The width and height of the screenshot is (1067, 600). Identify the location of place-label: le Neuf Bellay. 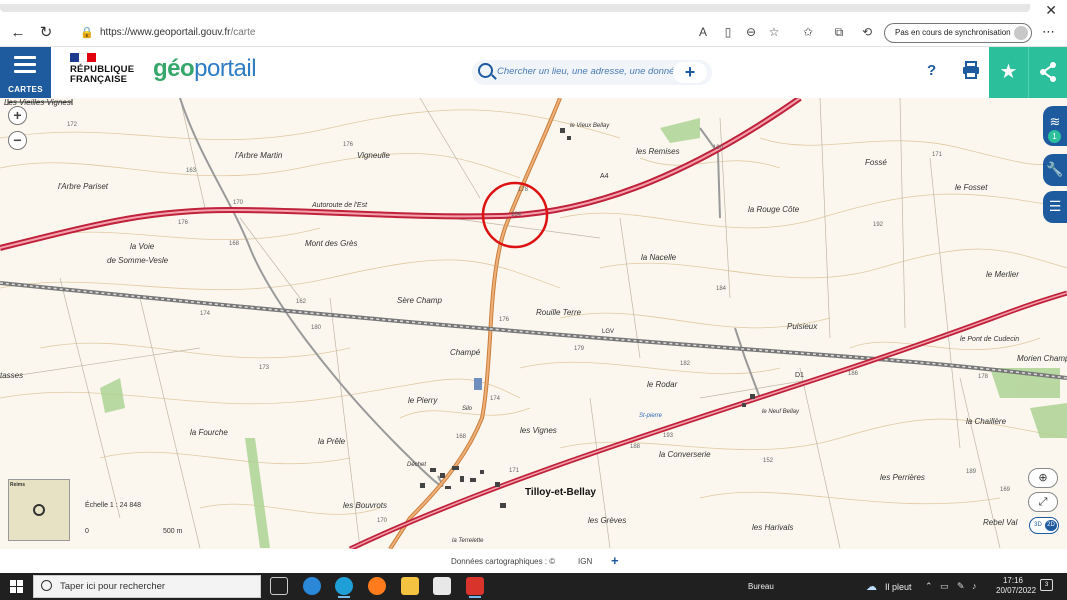
(781, 412).